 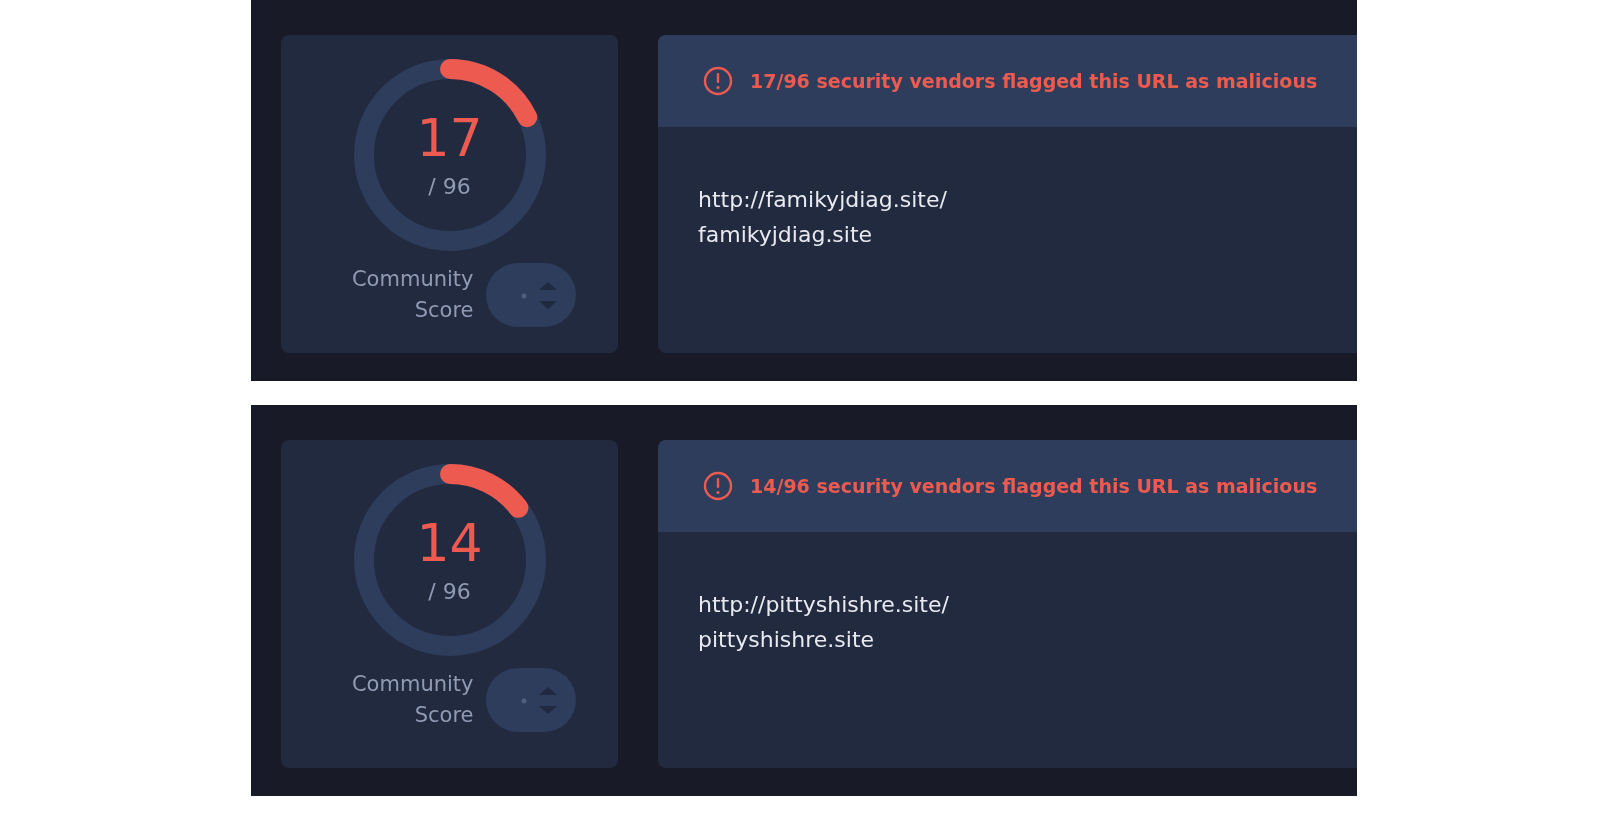 I want to click on score-value: 17, so click(x=449, y=137).